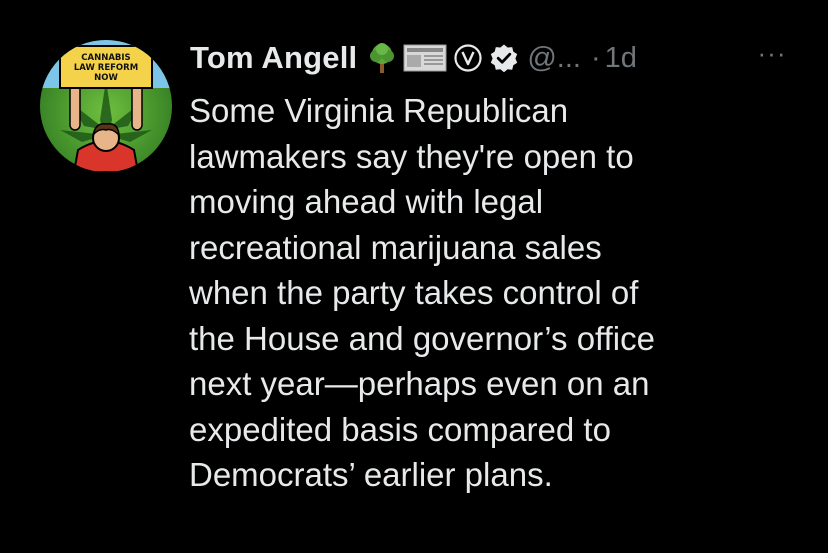 The image size is (828, 553). Describe the element at coordinates (379, 110) in the screenshot. I see `tweet-text-line: Some Virginia Republican` at that location.